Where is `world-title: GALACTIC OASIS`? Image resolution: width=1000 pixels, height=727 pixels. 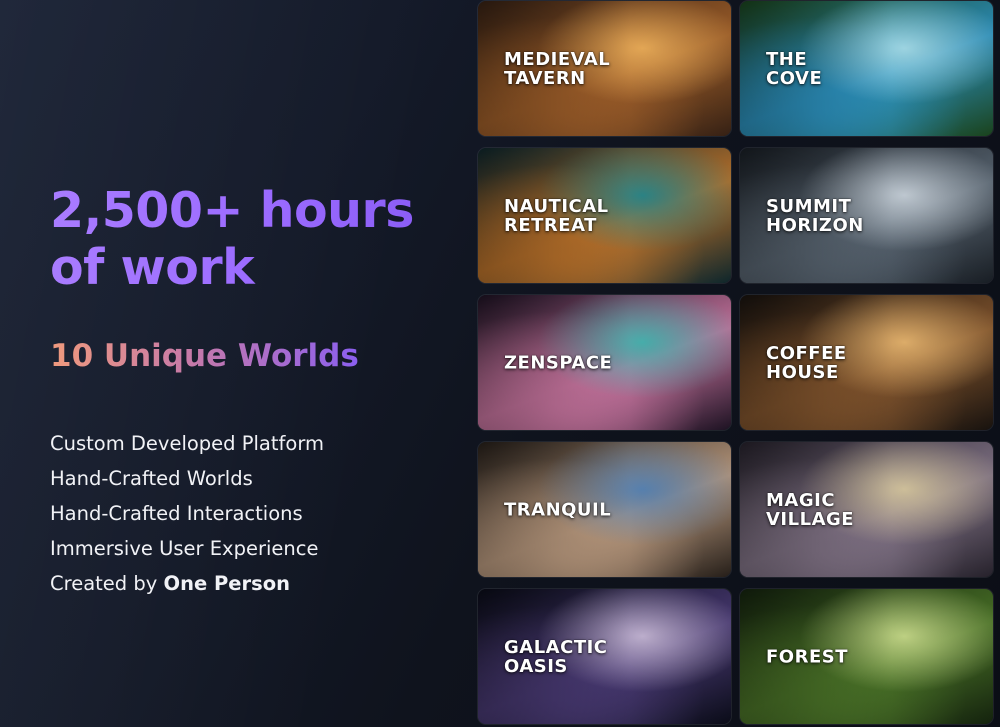
world-title: GALACTIC OASIS is located at coordinates (556, 656).